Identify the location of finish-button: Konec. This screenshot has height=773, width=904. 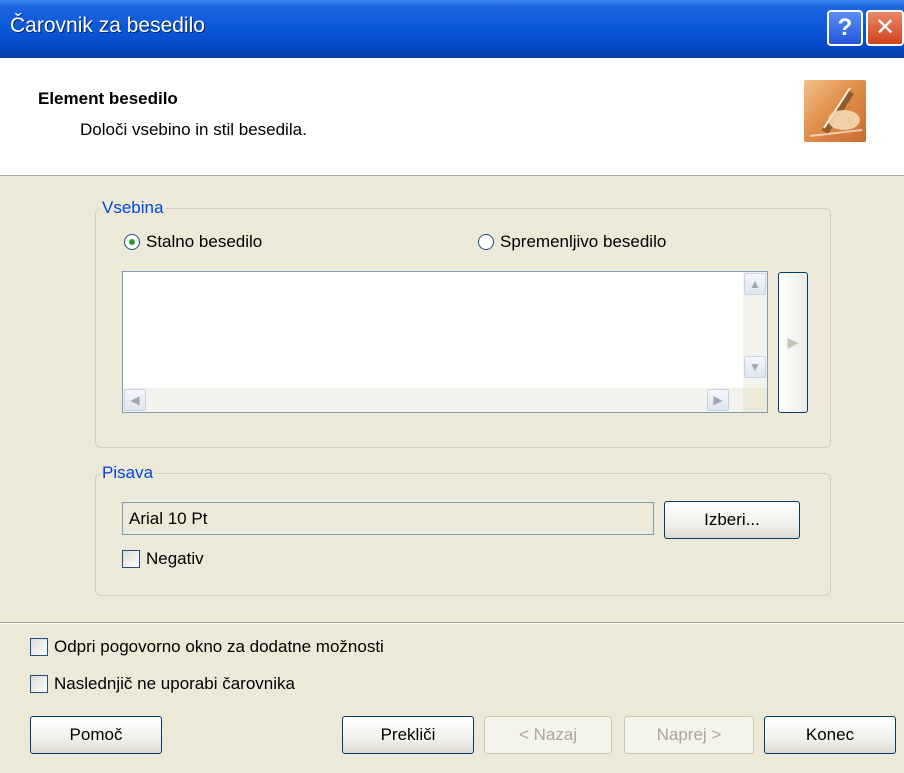
(830, 735).